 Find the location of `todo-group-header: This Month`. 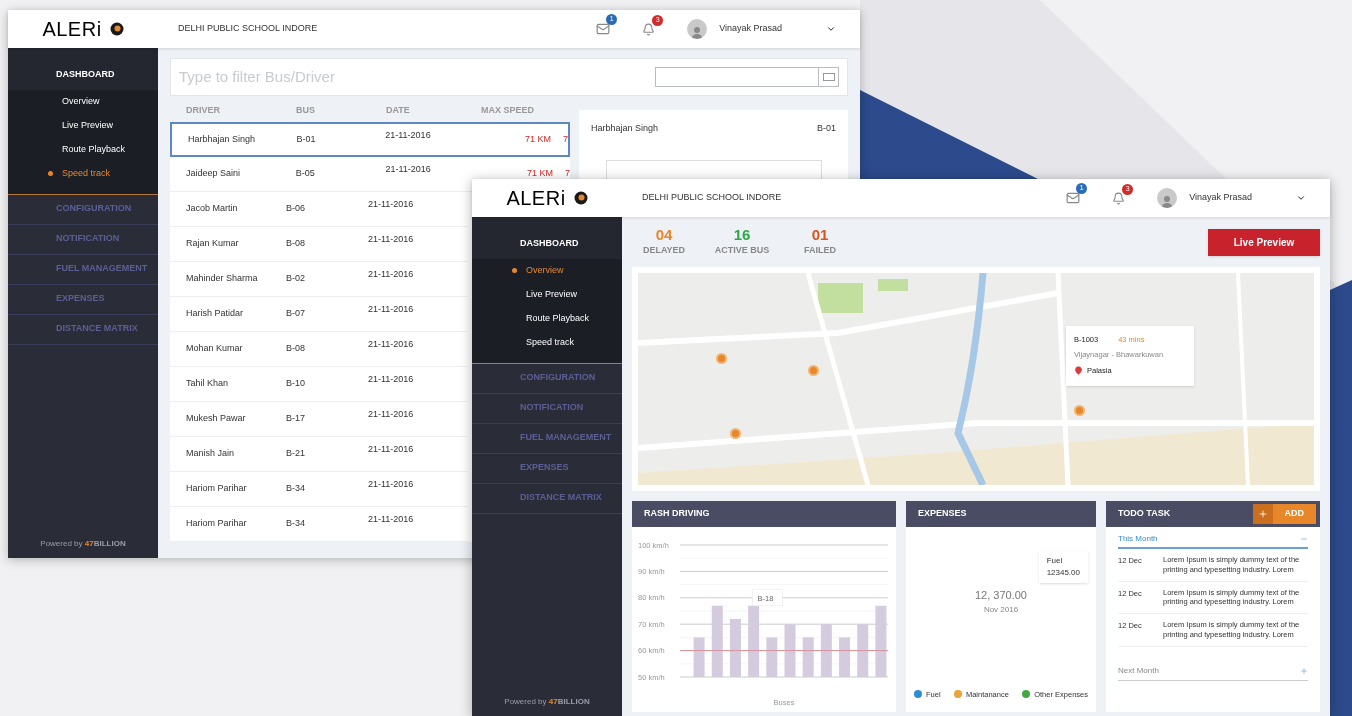

todo-group-header: This Month is located at coordinates (1213, 540).